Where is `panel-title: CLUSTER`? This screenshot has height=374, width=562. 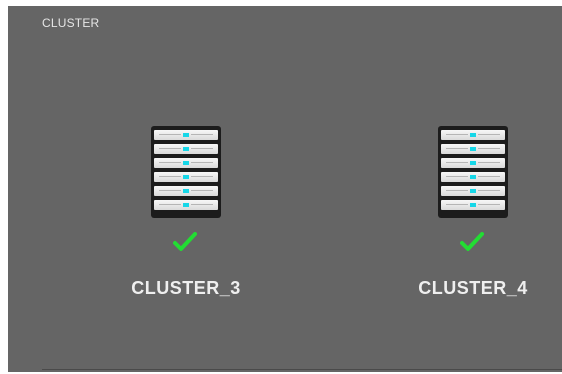 panel-title: CLUSTER is located at coordinates (71, 23).